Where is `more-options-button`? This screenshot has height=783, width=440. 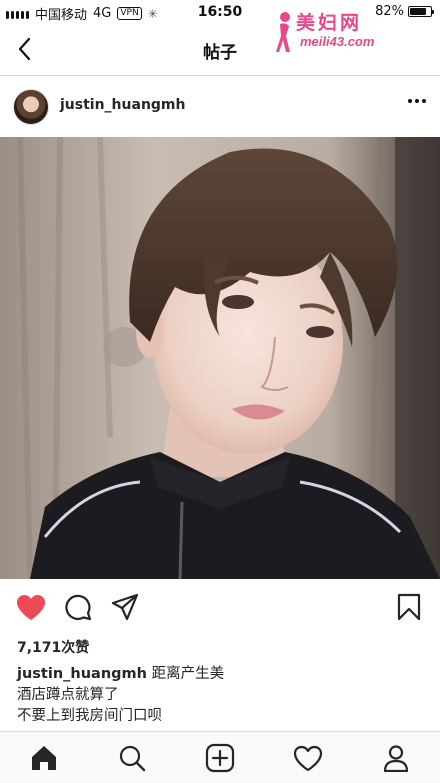
more-options-button is located at coordinates (417, 101).